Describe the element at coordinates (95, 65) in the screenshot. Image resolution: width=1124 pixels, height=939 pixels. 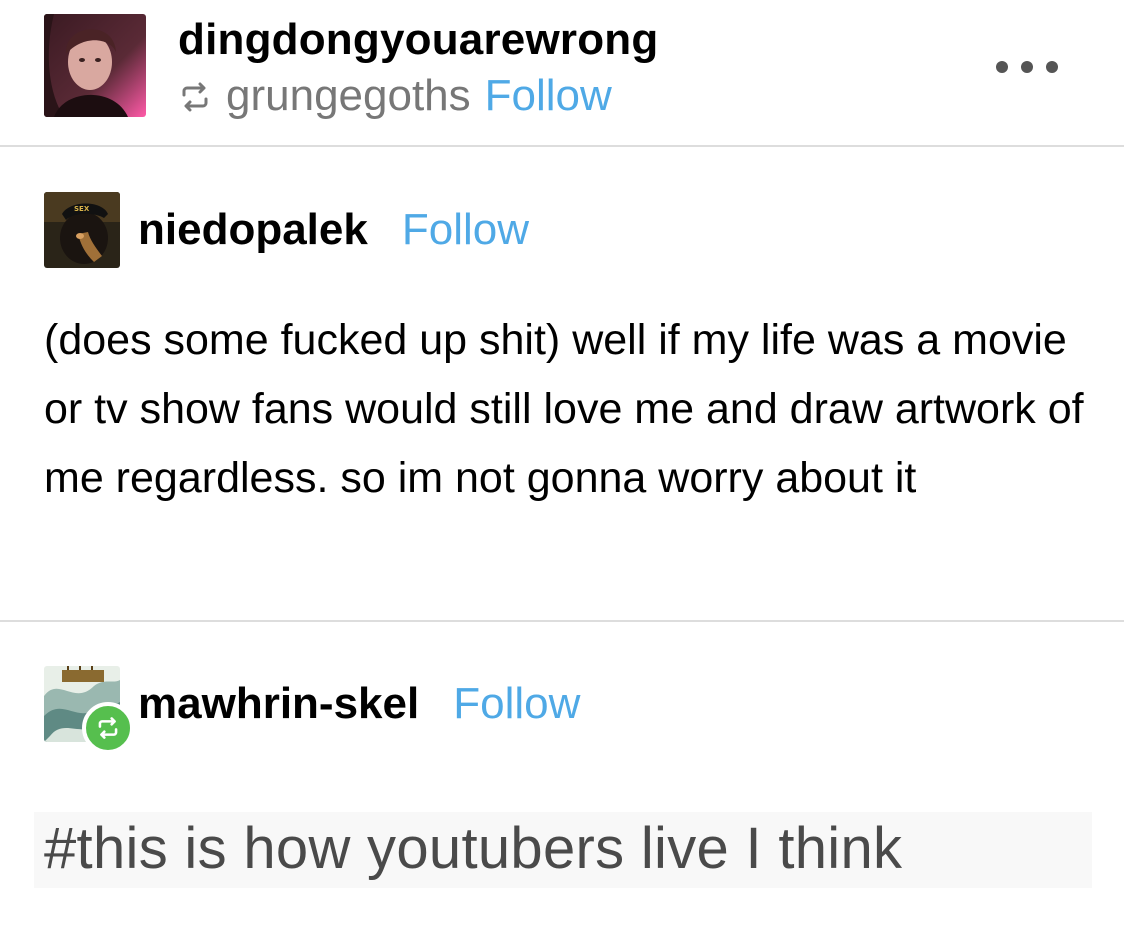
I see `header-avatar` at that location.